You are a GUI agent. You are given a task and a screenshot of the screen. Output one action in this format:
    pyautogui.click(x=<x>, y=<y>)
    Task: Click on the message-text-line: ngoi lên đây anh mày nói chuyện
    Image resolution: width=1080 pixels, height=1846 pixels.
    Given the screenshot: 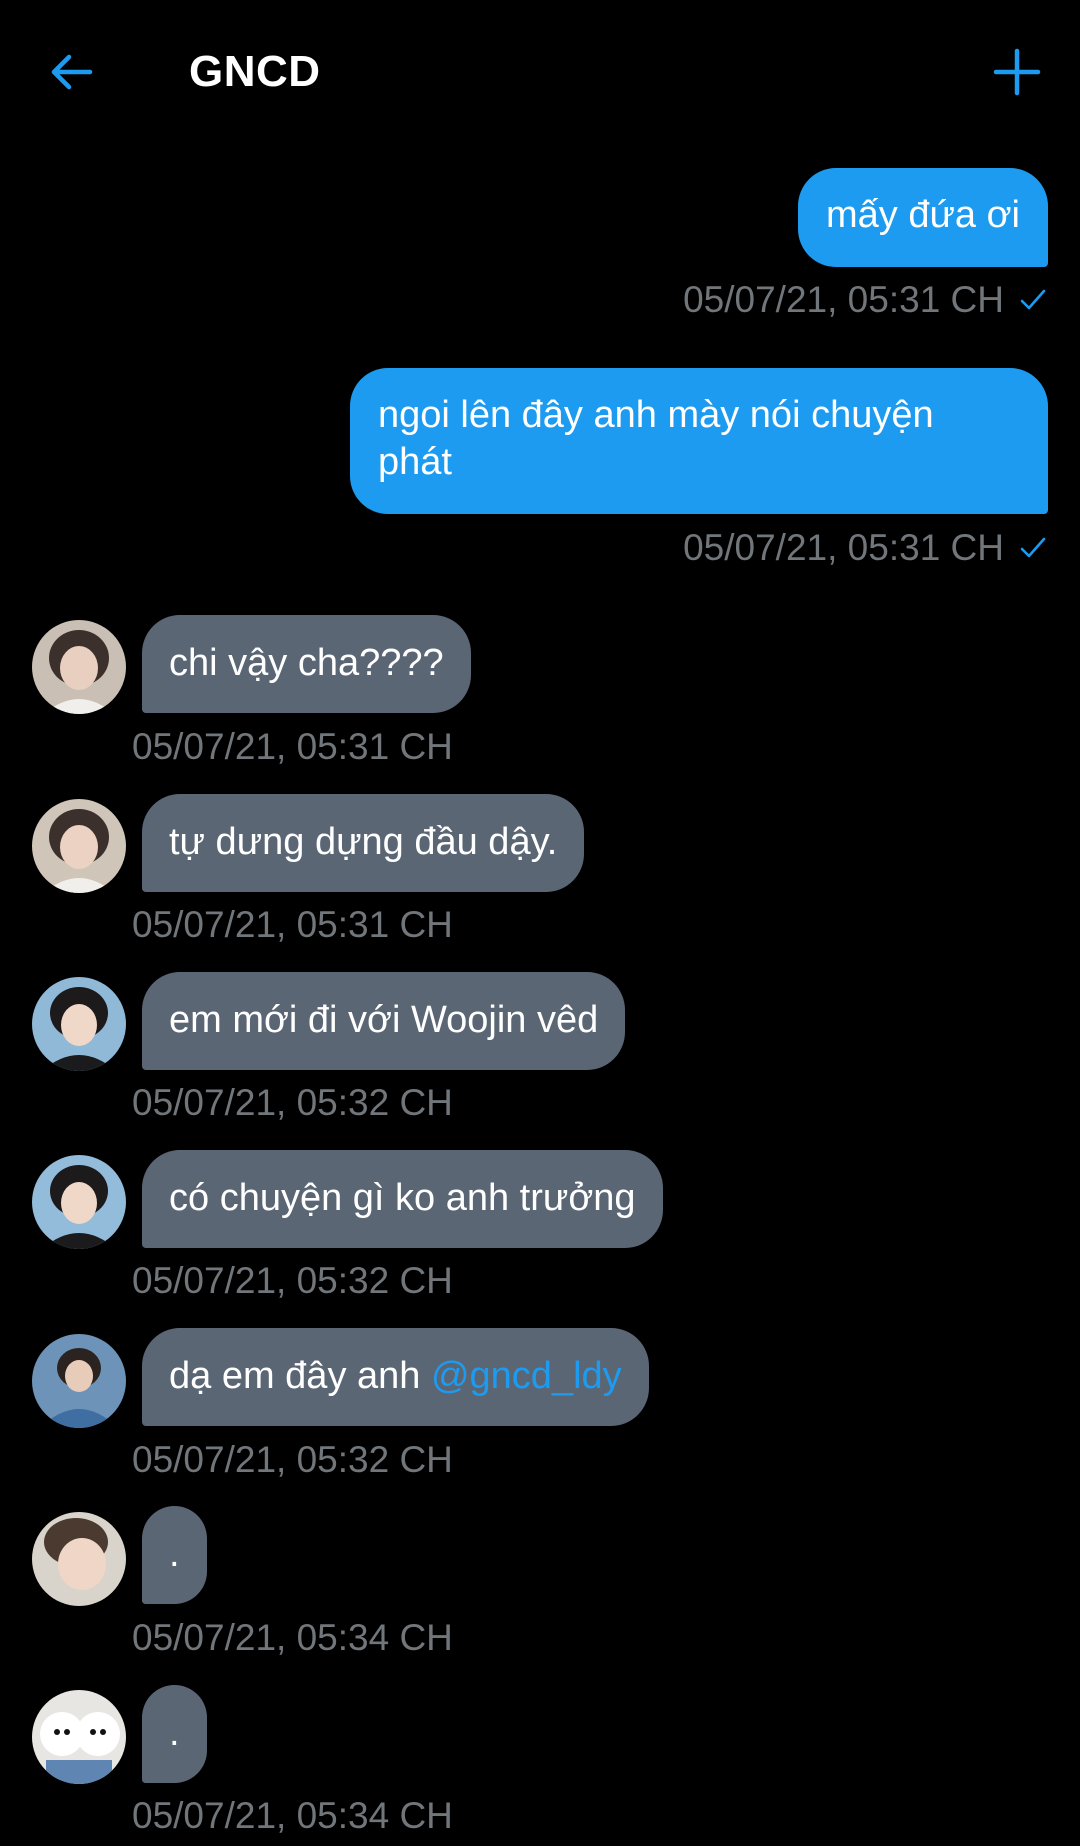 What is the action you would take?
    pyautogui.click(x=656, y=415)
    